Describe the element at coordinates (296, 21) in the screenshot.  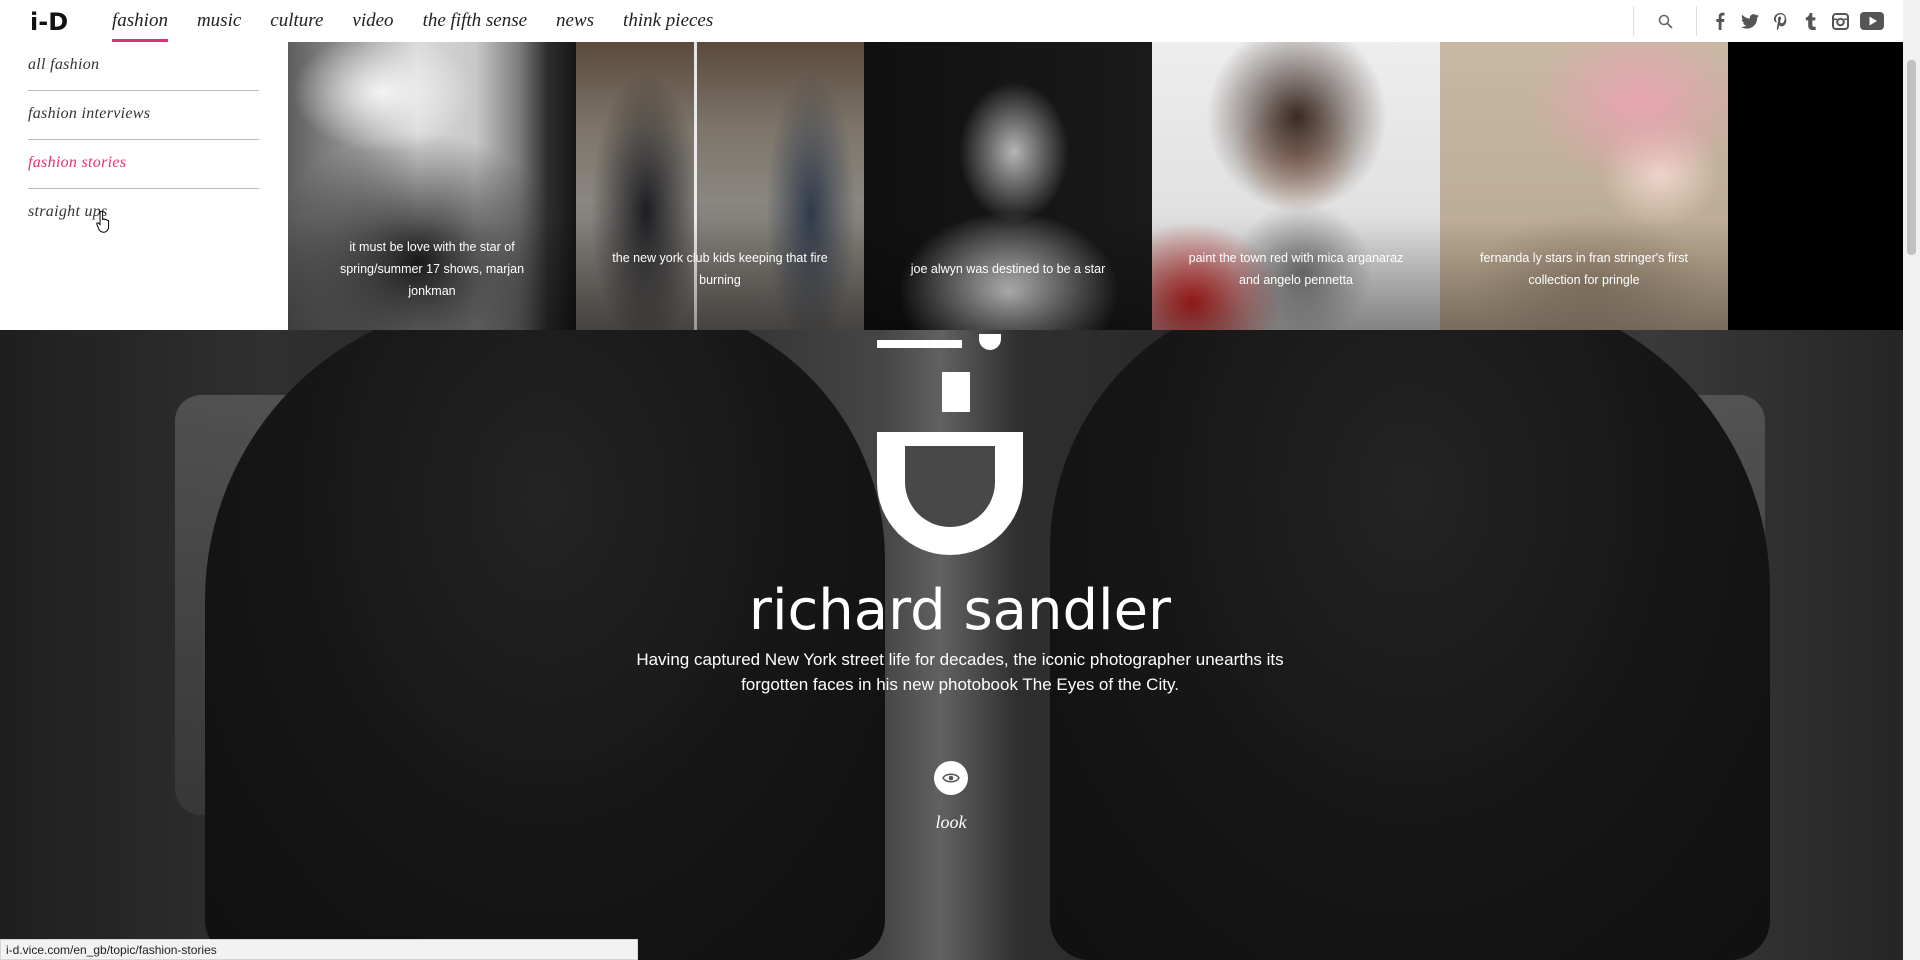
I see `nav-item-culture: culture` at that location.